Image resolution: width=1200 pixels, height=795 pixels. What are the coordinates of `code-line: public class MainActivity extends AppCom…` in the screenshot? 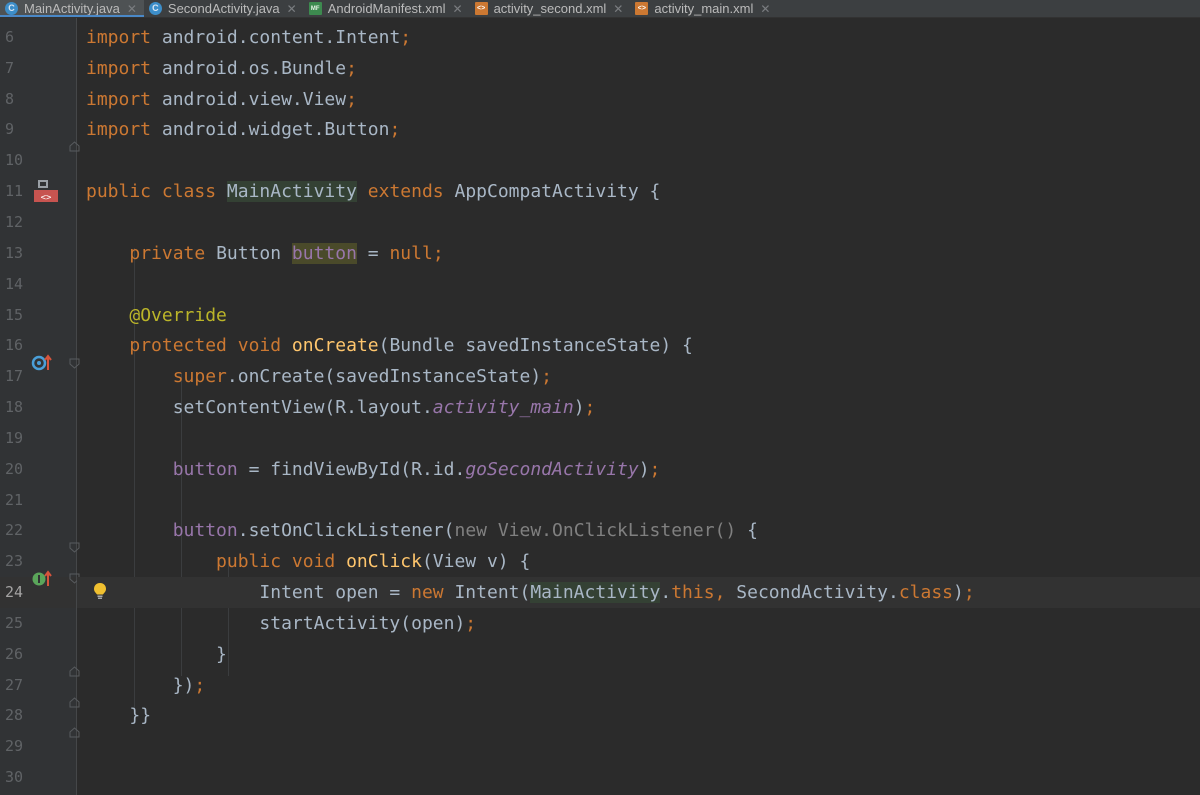 It's located at (638, 191).